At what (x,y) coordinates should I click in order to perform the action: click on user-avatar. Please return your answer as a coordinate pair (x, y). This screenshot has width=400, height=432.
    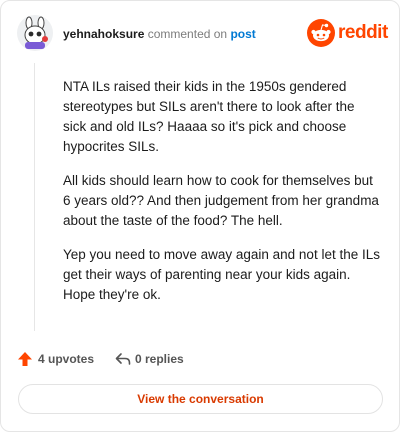
    Looking at the image, I should click on (35, 33).